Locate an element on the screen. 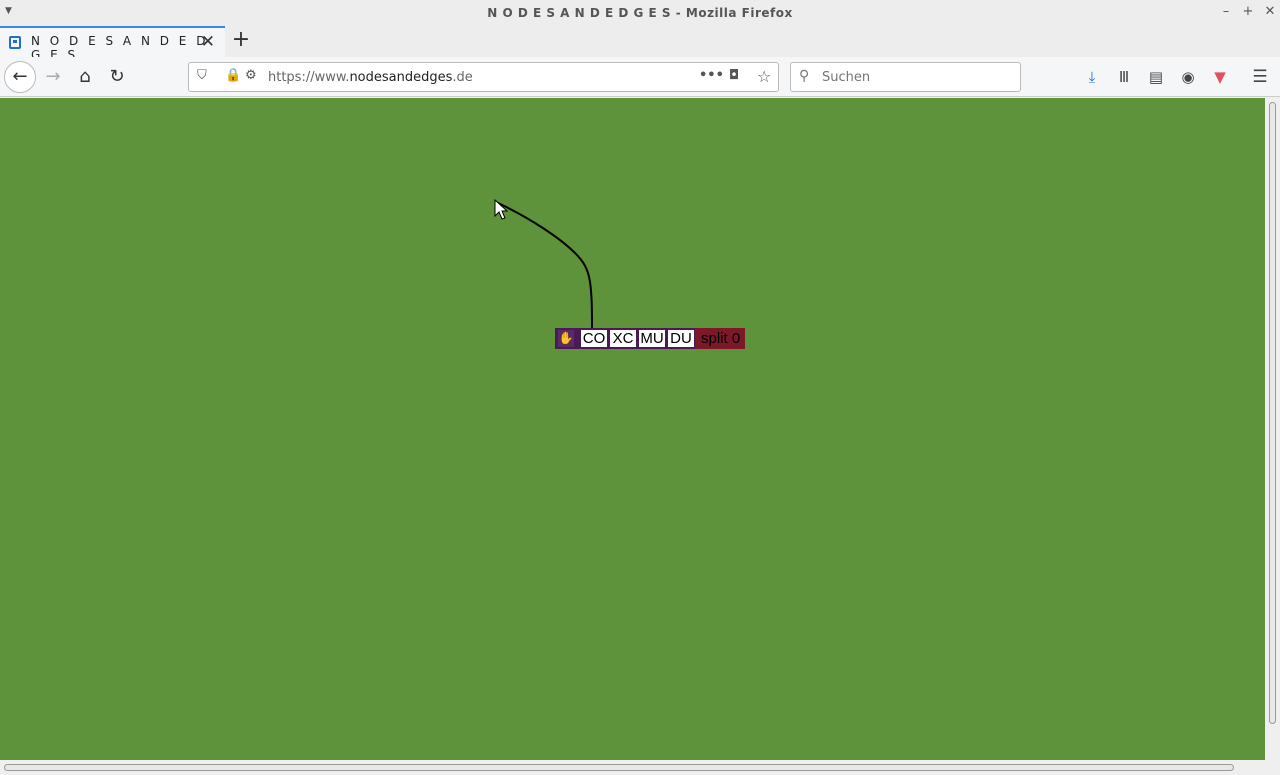 The image size is (1280, 775). permissions-icon: ⚙ is located at coordinates (251, 75).